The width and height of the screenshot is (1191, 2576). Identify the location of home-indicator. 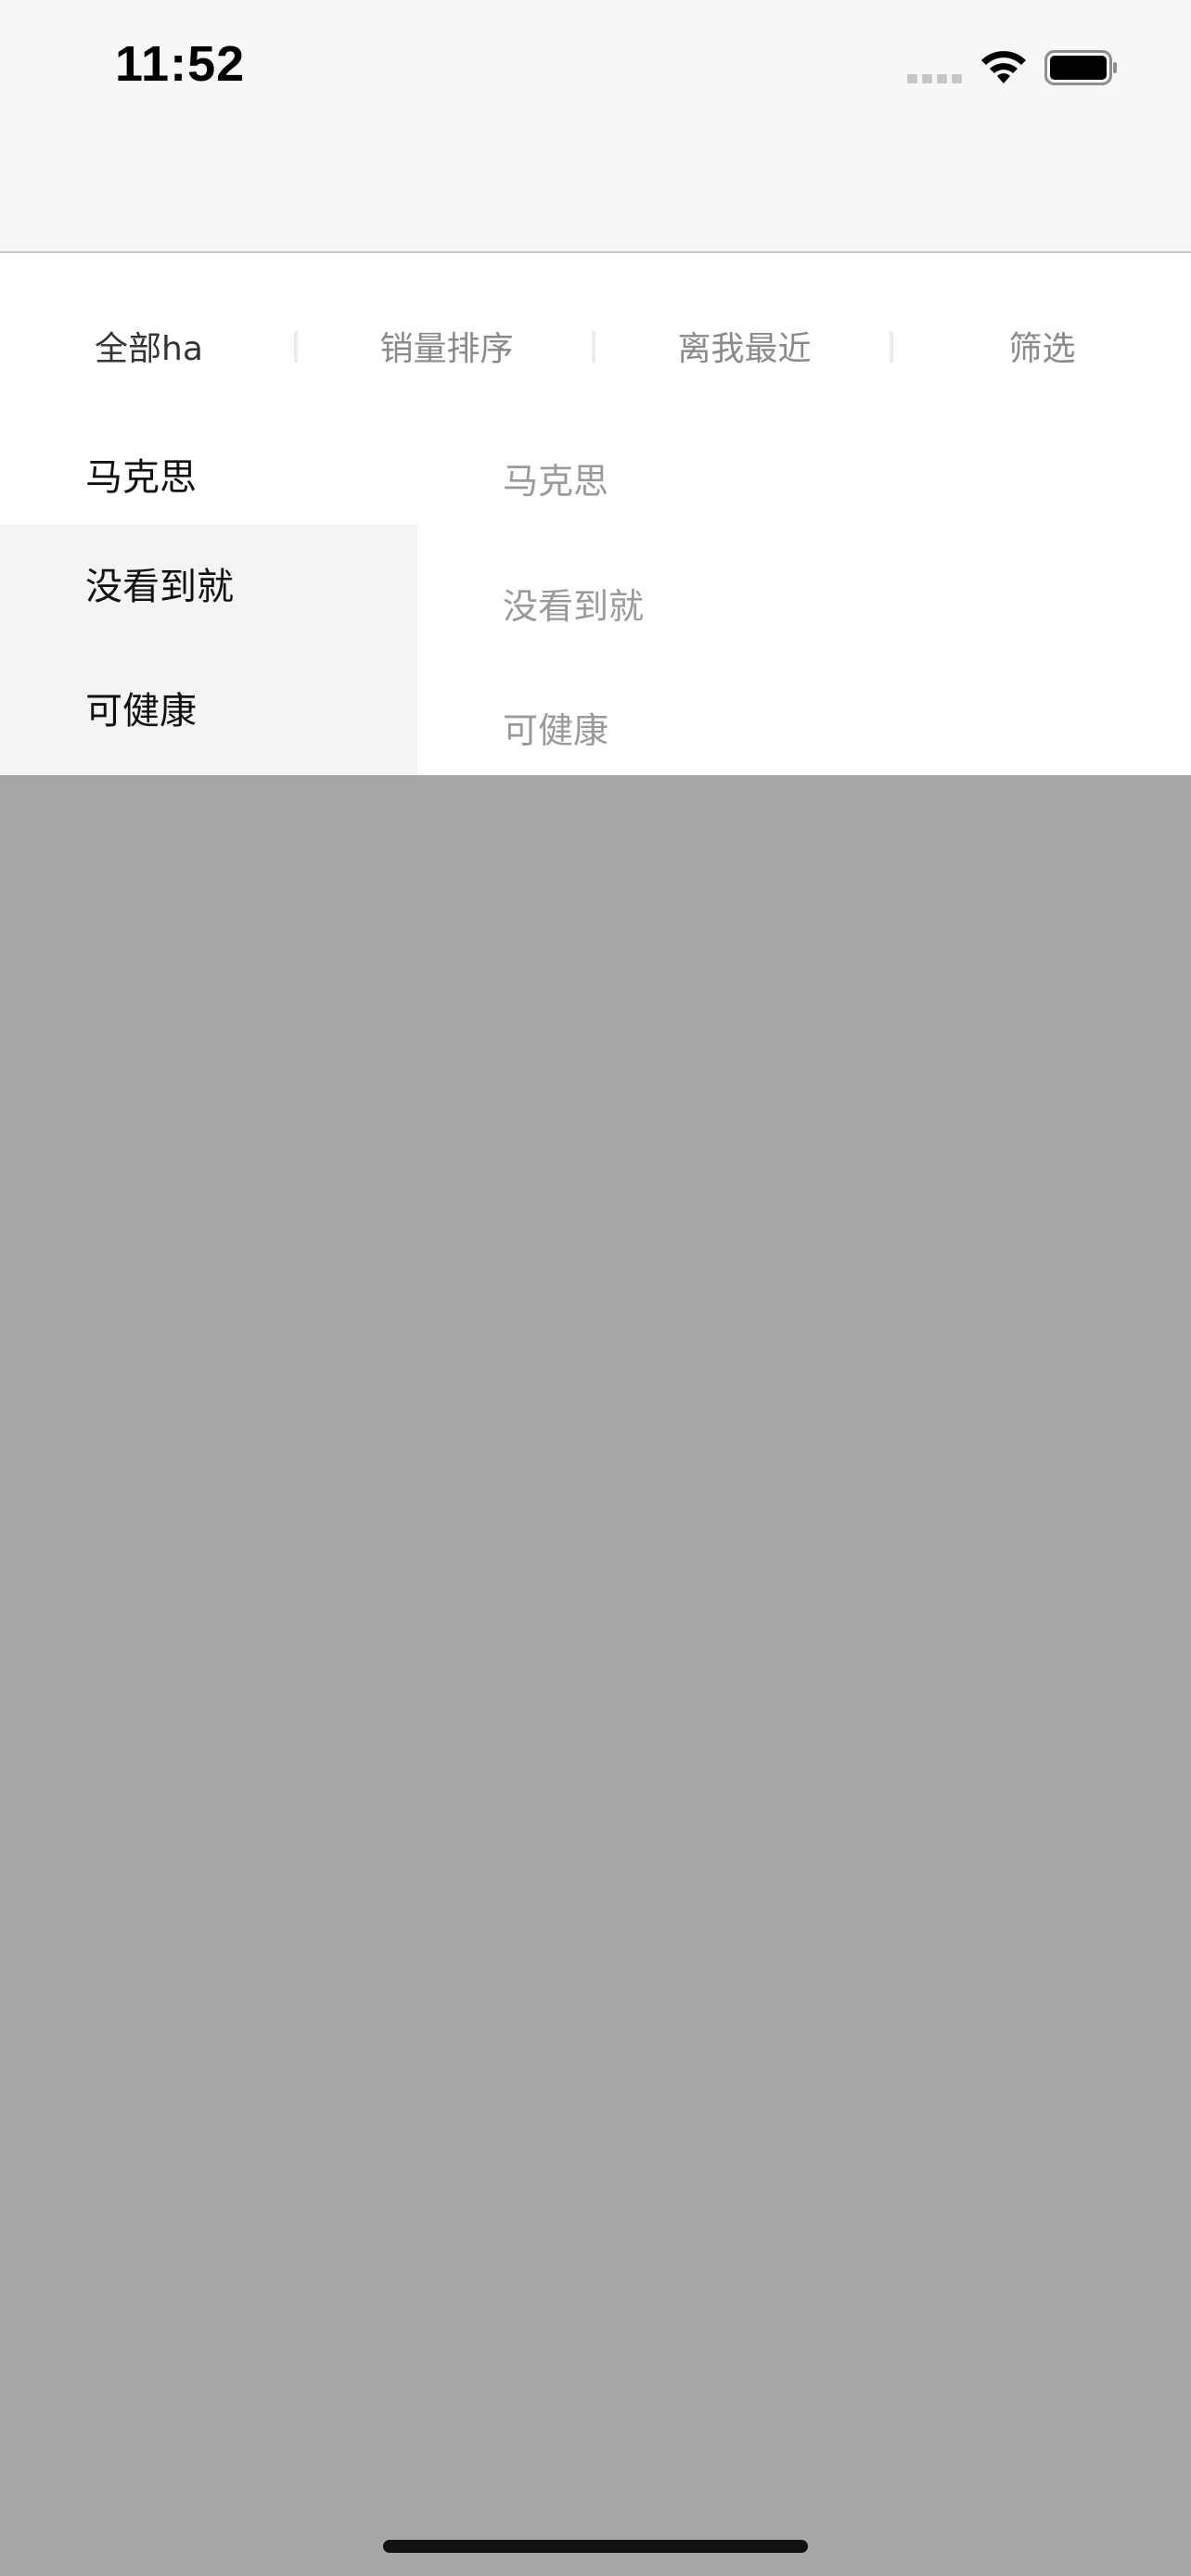
(595, 2546).